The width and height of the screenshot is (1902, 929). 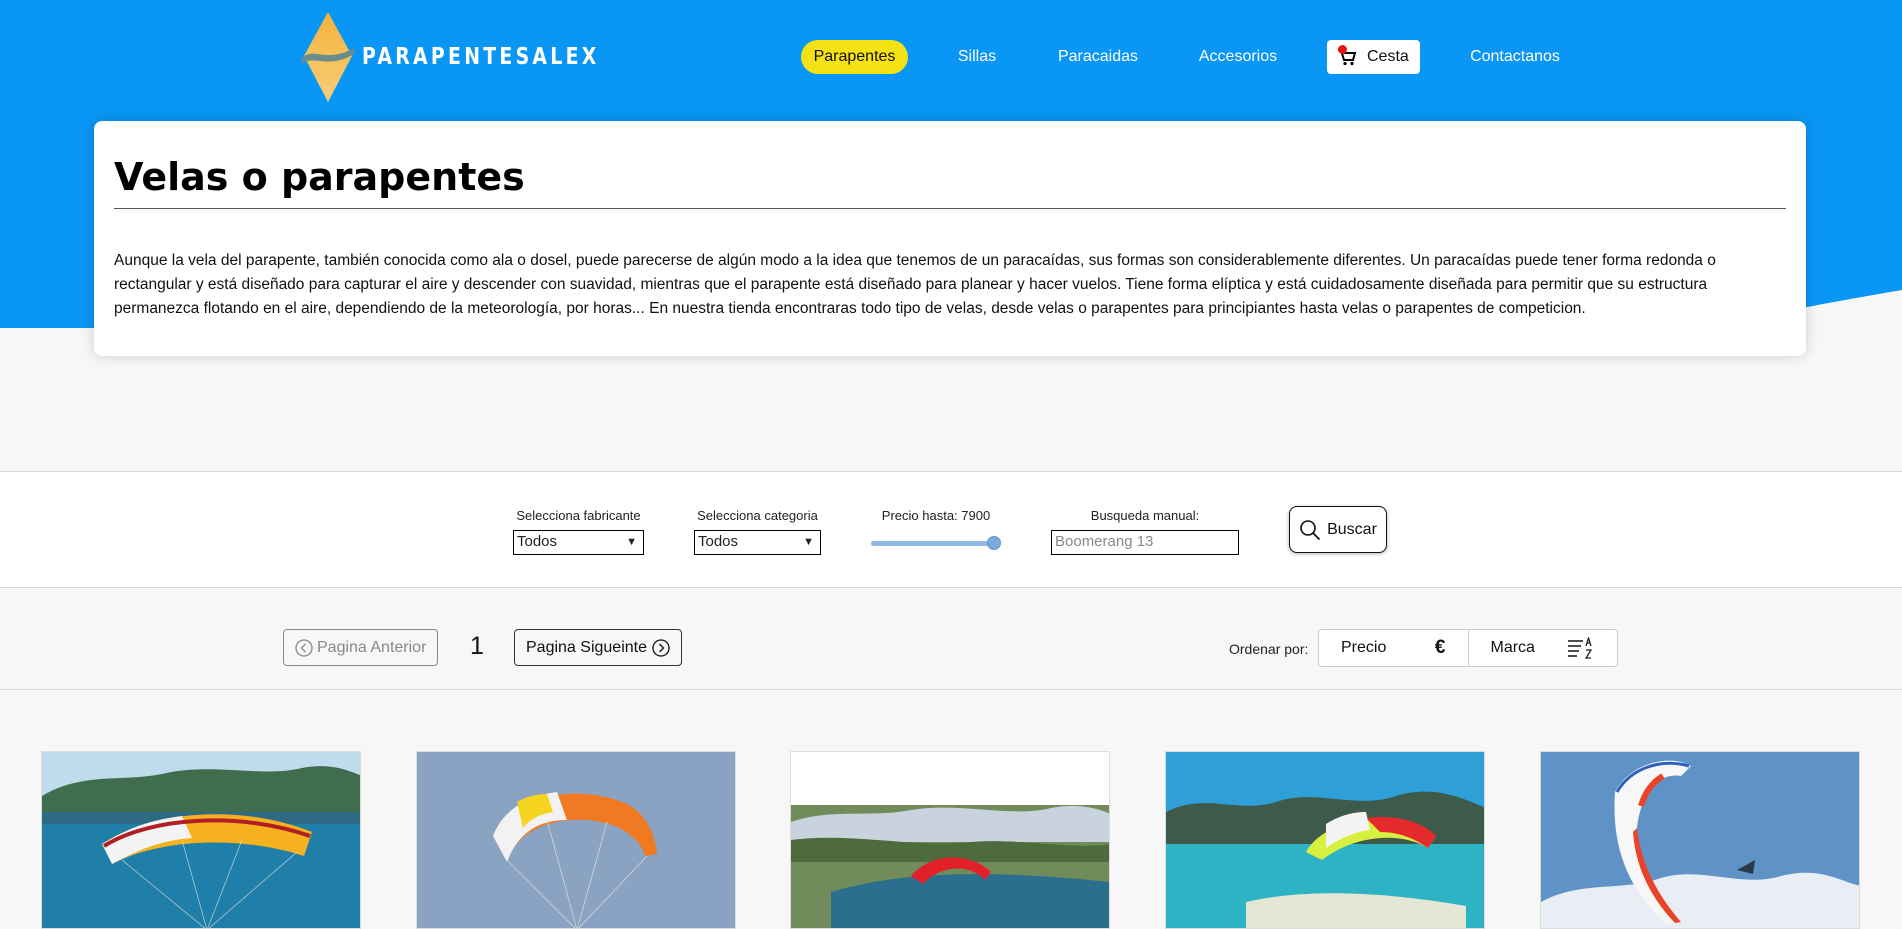 I want to click on paraglider-lime-red-coast-image, so click(x=1325, y=840).